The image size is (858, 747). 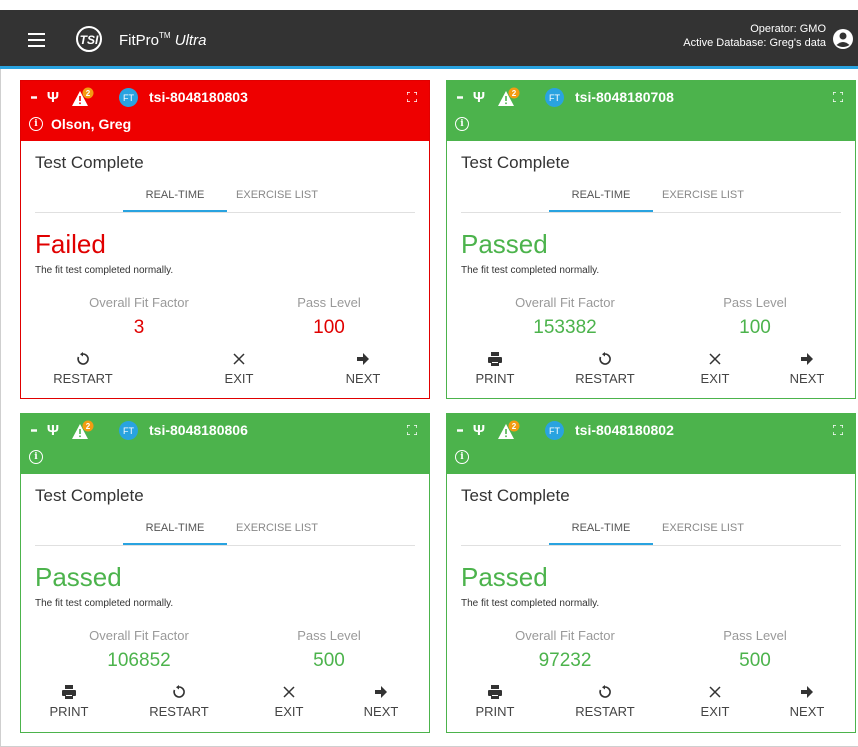 What do you see at coordinates (530, 270) in the screenshot?
I see `result-description: The fit test completed normally.` at bounding box center [530, 270].